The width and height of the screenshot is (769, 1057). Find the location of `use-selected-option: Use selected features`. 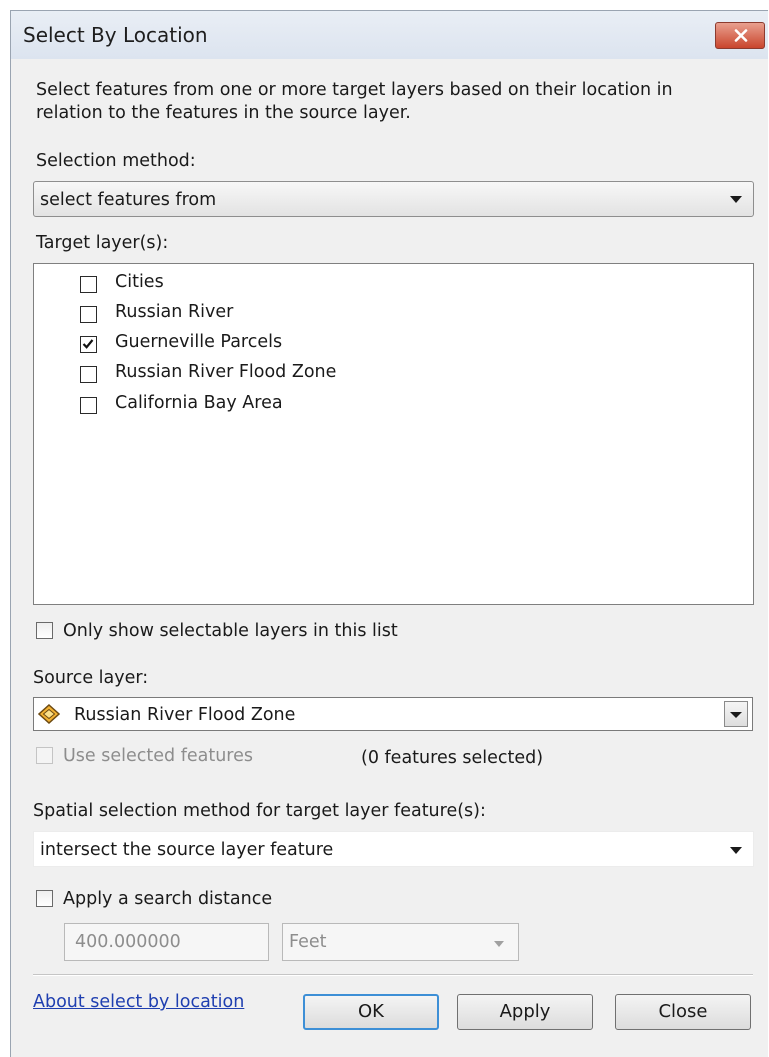

use-selected-option: Use selected features is located at coordinates (166, 759).